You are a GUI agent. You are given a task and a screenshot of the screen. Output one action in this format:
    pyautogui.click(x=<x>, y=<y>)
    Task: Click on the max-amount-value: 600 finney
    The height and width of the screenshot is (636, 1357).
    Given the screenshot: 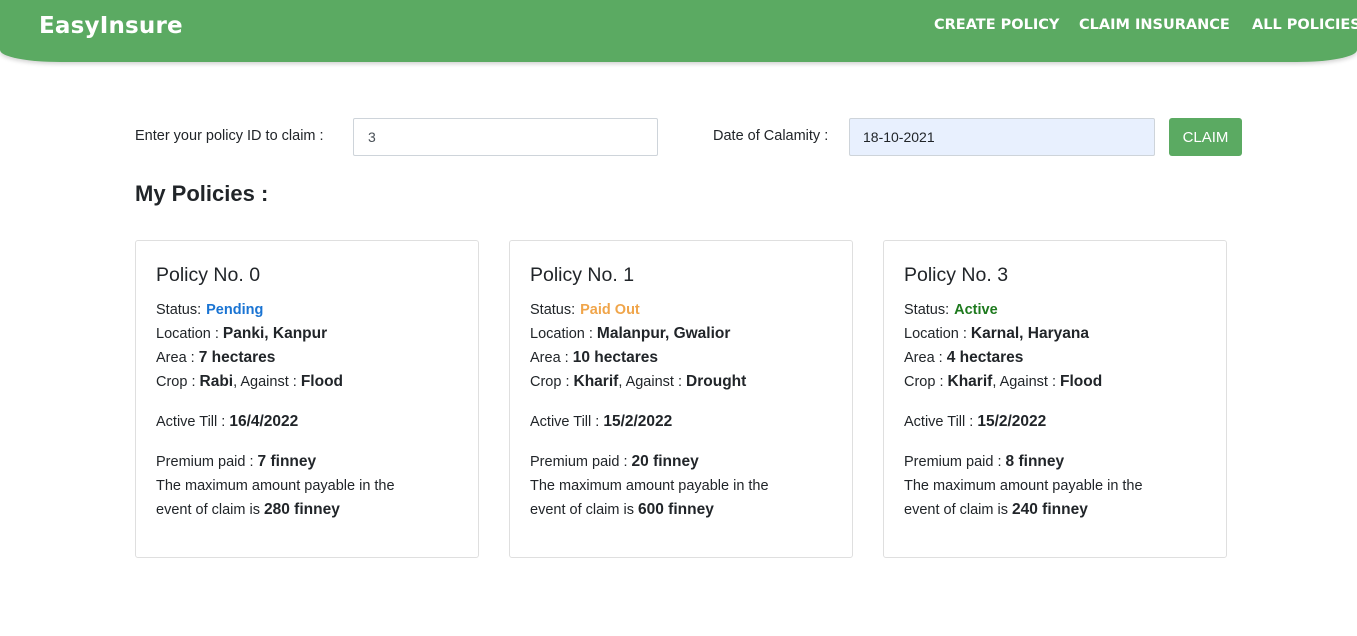 What is the action you would take?
    pyautogui.click(x=676, y=509)
    